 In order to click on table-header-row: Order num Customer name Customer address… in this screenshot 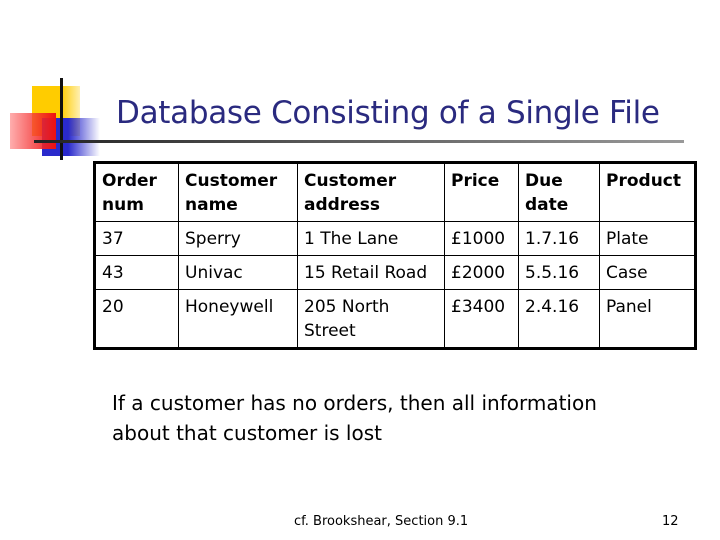, I will do `click(395, 192)`.